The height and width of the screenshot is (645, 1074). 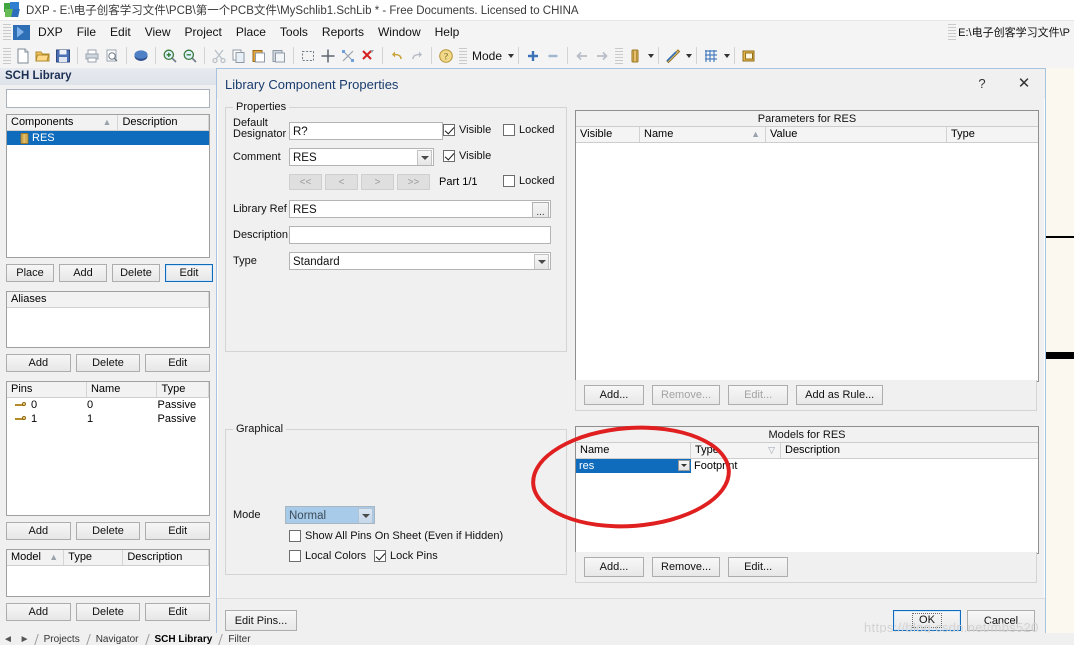 What do you see at coordinates (651, 55) in the screenshot?
I see `component-chevron-down-icon` at bounding box center [651, 55].